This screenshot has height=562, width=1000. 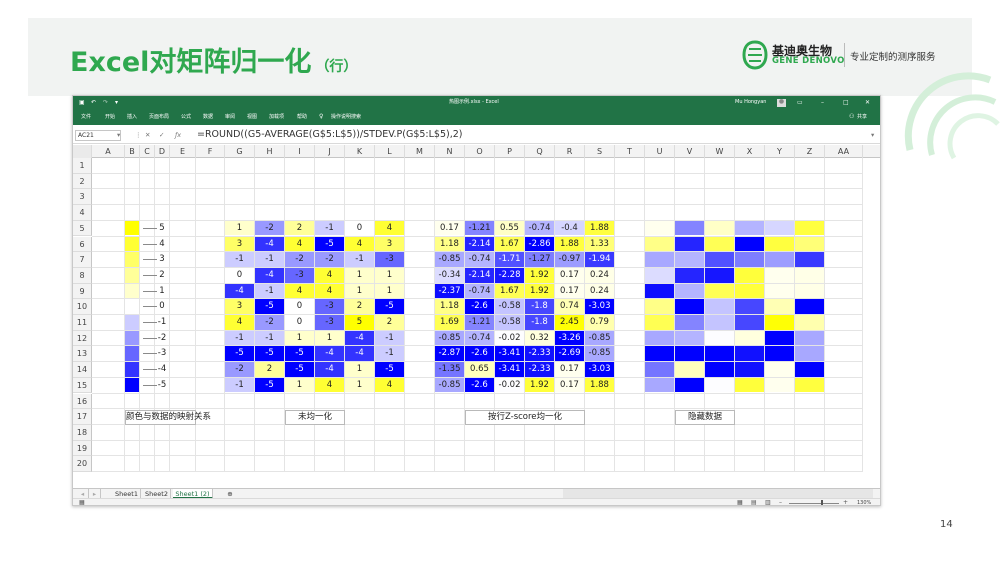 I want to click on zscore-matrix-cell: 0.65, so click(x=479, y=369).